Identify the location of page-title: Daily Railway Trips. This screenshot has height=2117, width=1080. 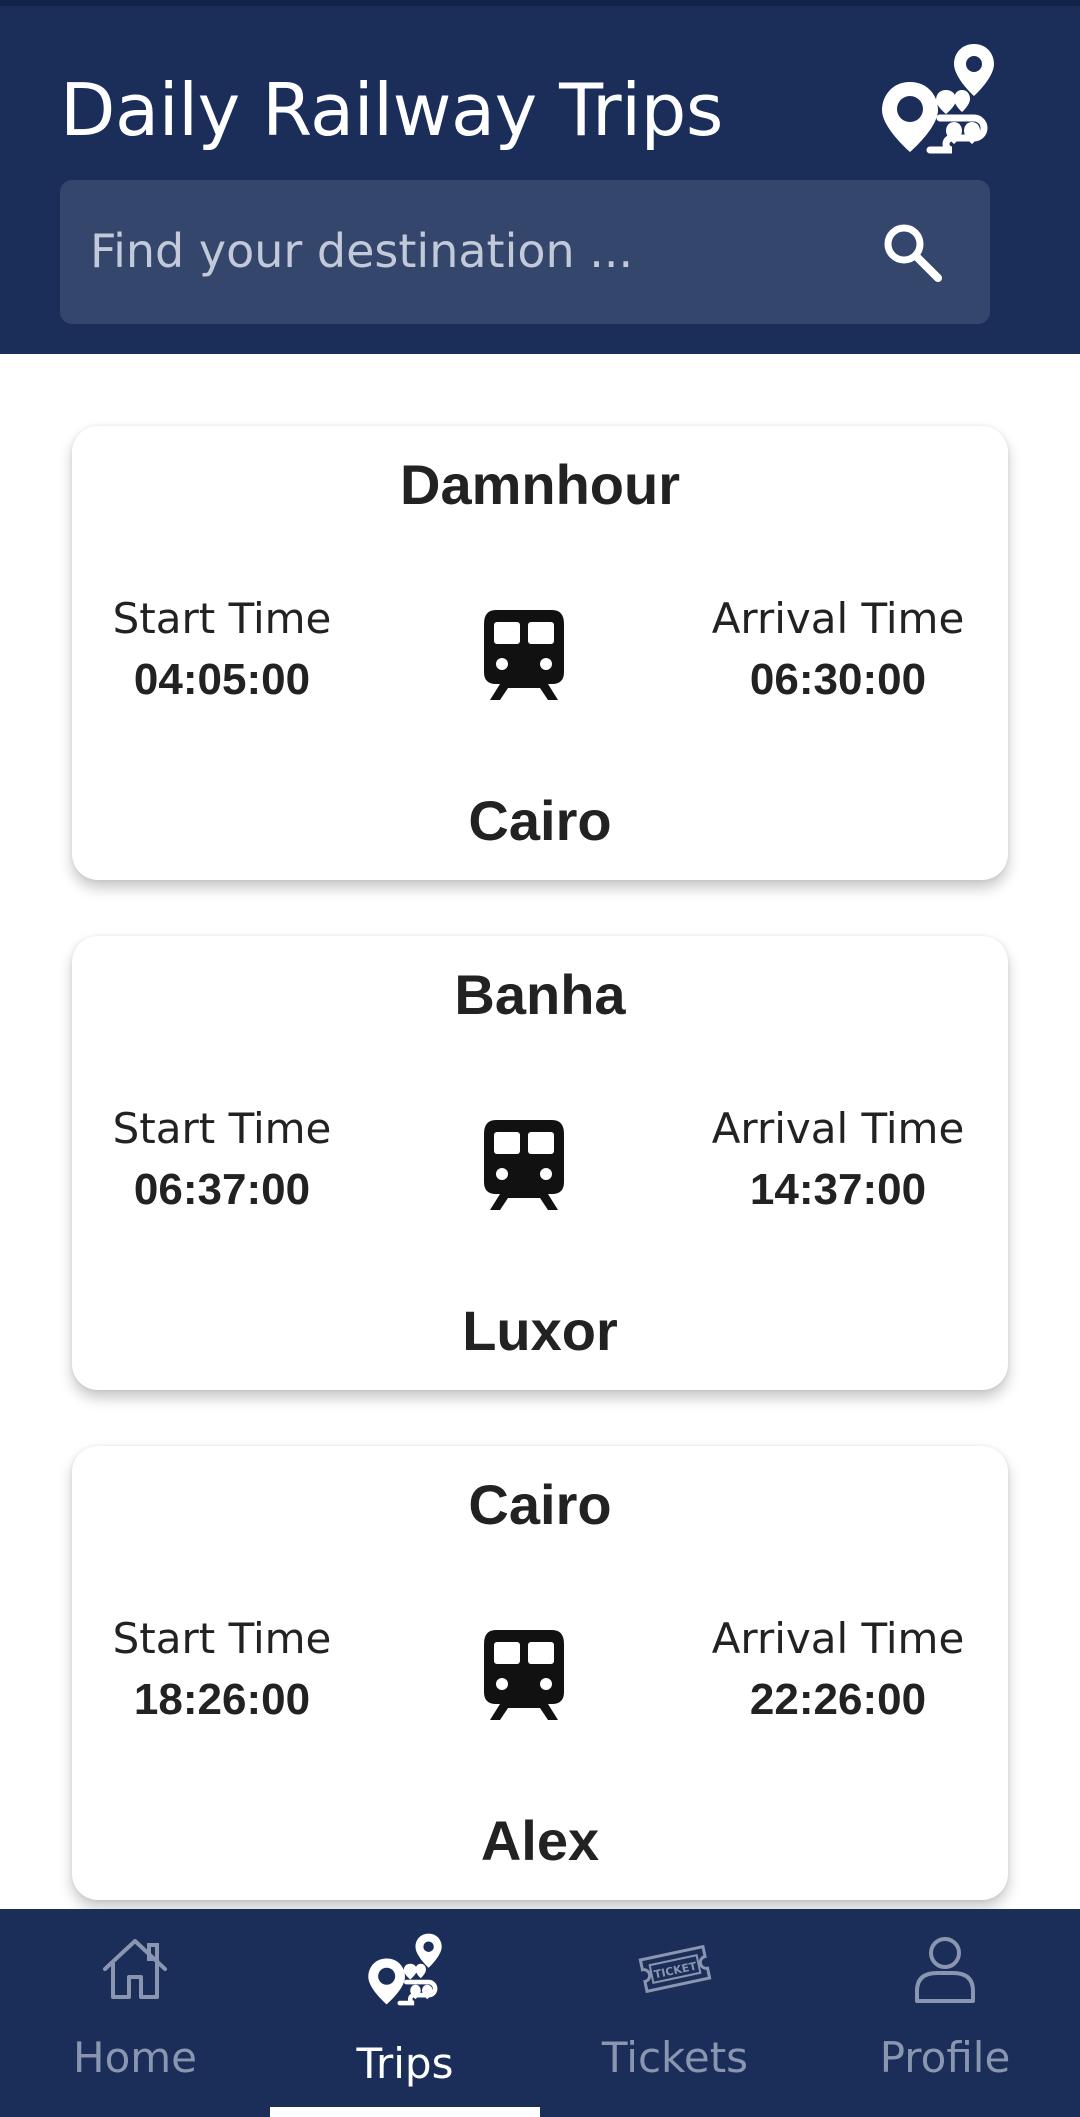
(391, 110).